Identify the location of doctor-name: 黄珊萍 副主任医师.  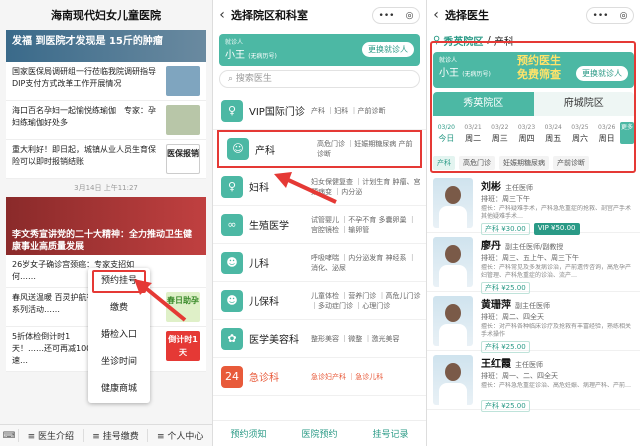
(557, 303).